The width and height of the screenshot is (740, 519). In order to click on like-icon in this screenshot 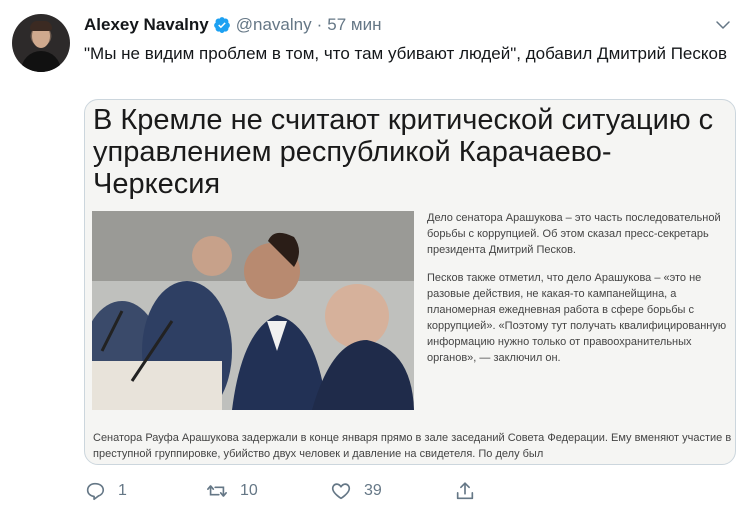, I will do `click(341, 491)`.